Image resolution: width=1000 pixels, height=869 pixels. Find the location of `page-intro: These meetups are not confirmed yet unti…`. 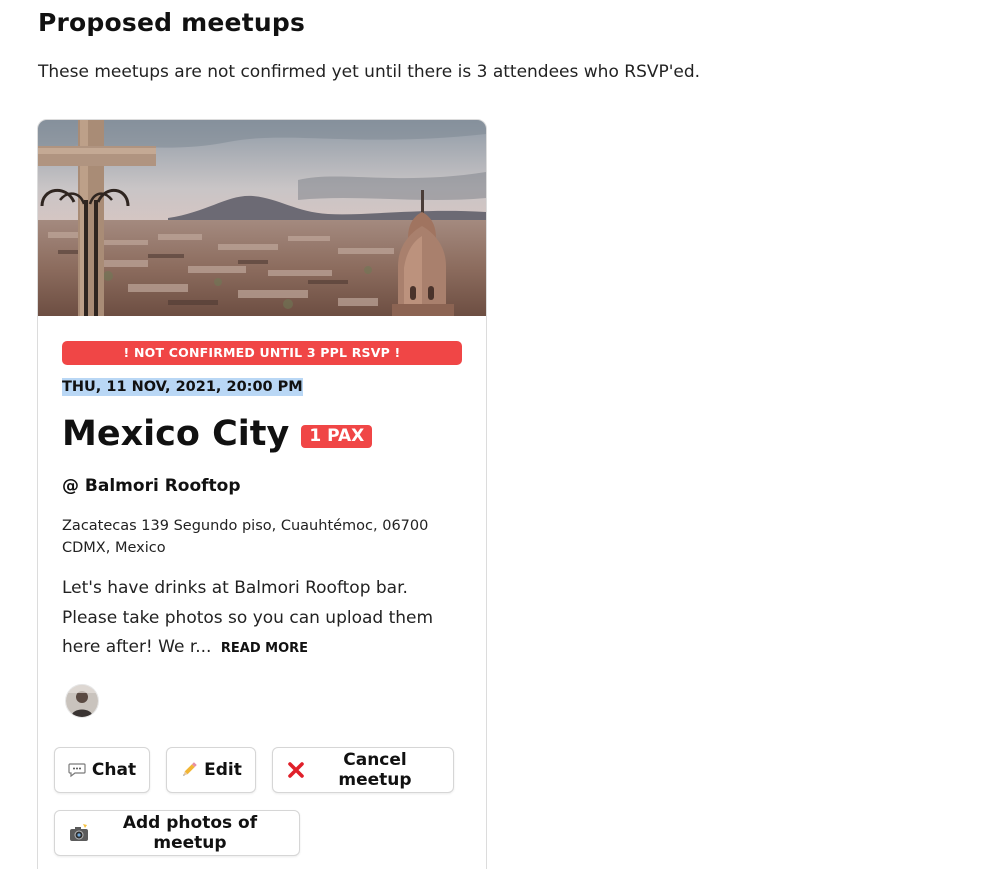

page-intro: These meetups are not confirmed yet unti… is located at coordinates (369, 72).